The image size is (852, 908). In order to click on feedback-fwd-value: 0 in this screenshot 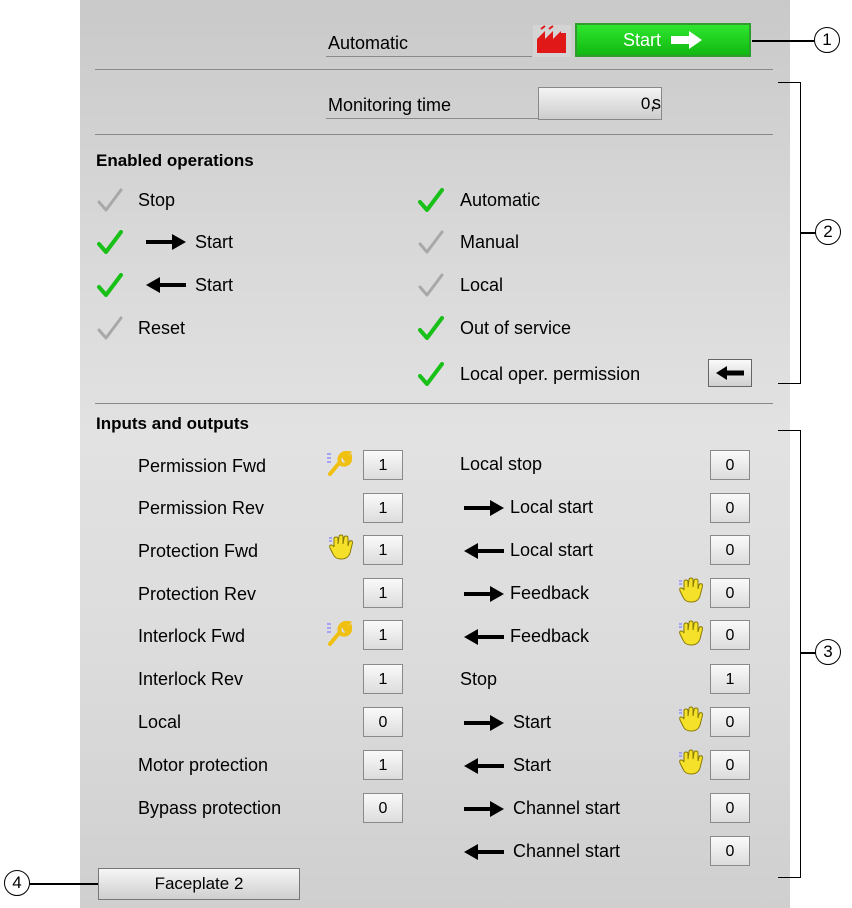, I will do `click(730, 593)`.